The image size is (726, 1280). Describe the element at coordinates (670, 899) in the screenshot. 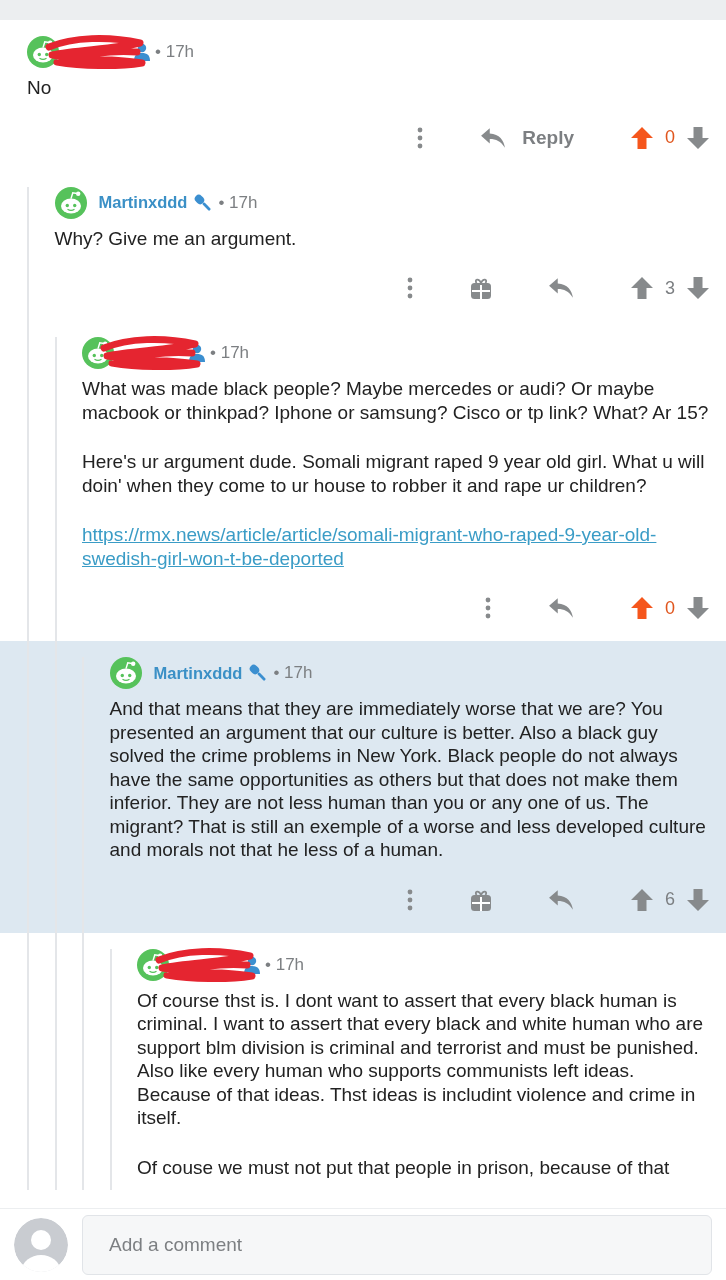

I see `vote-score: 6` at that location.